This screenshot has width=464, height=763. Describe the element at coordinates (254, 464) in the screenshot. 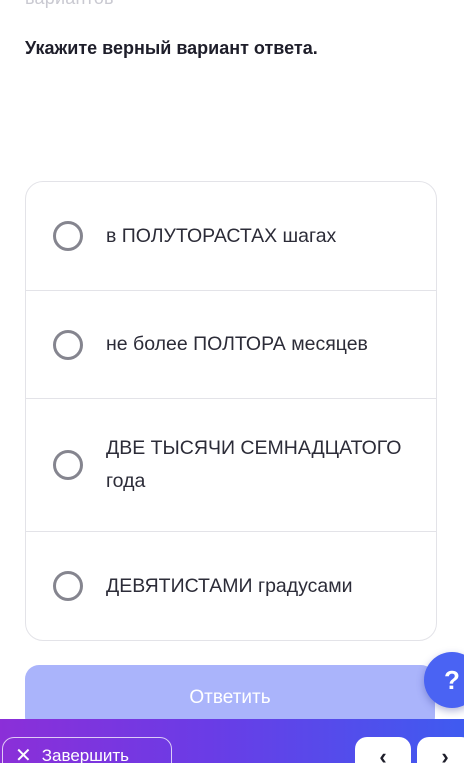

I see `answer-label: ДВЕ ТЫСЯЧИ СЕМНАДЦАТОГО года` at that location.